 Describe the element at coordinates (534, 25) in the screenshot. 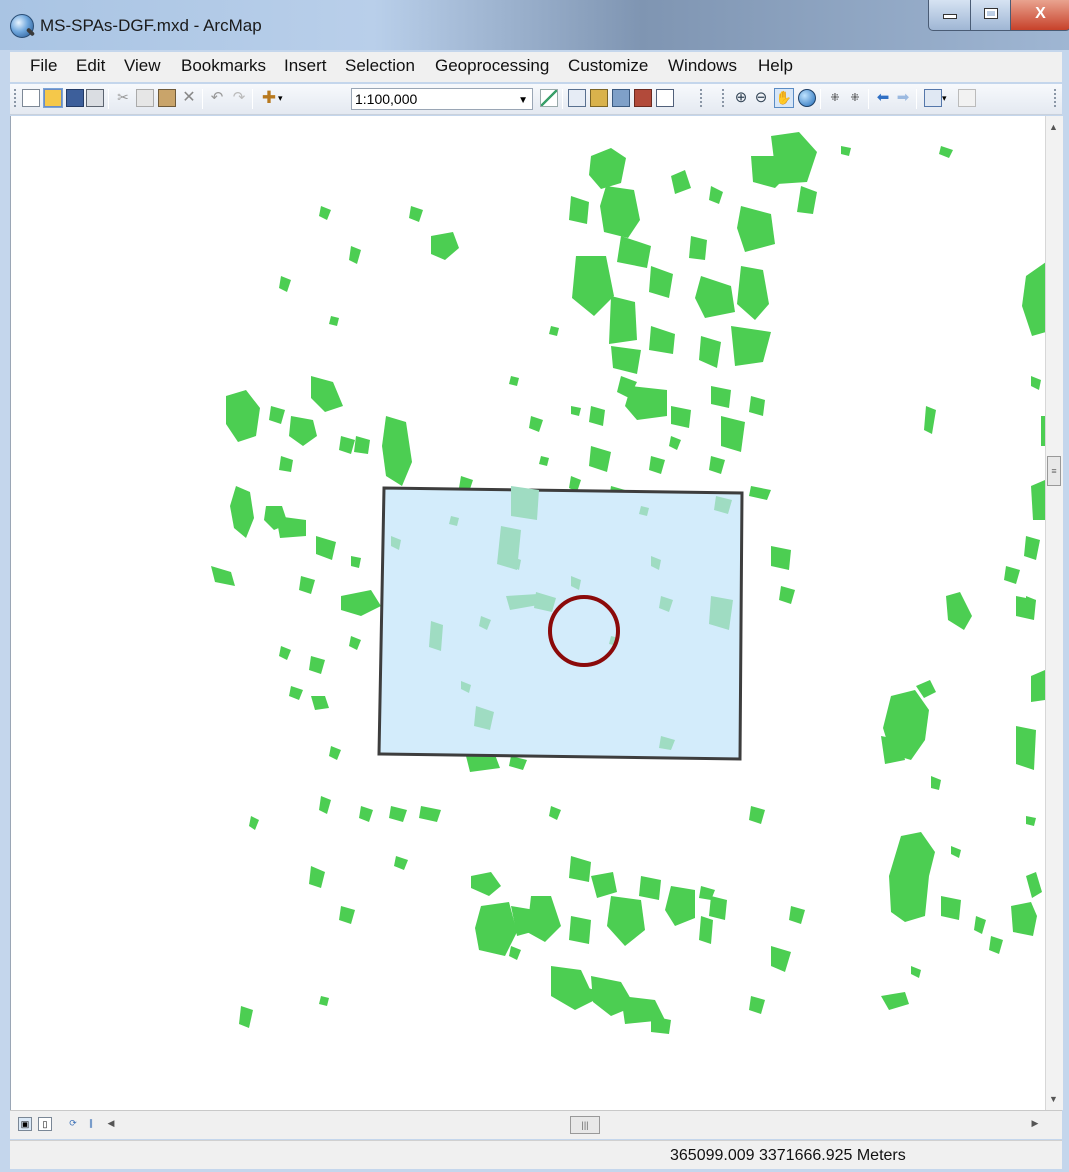

I see `title-bar: MS-SPAs-DGF.mxd - ArcMap X` at that location.